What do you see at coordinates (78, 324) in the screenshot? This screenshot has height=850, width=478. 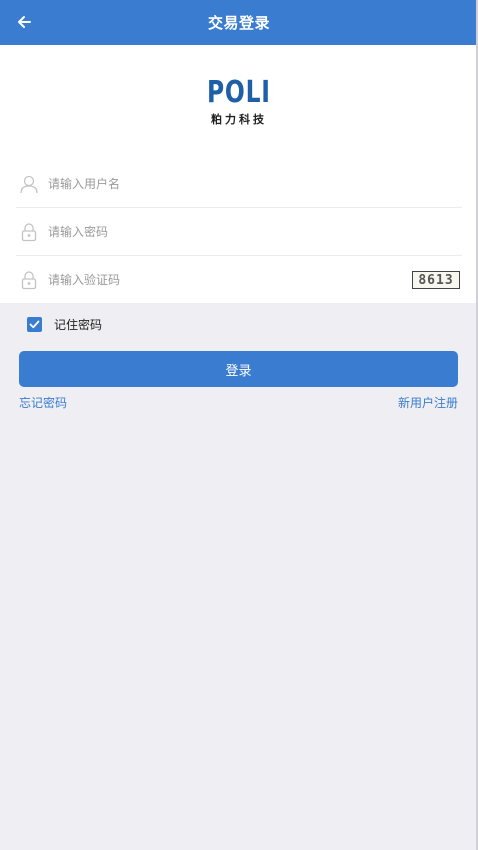 I see `remember-label: 记住密码` at bounding box center [78, 324].